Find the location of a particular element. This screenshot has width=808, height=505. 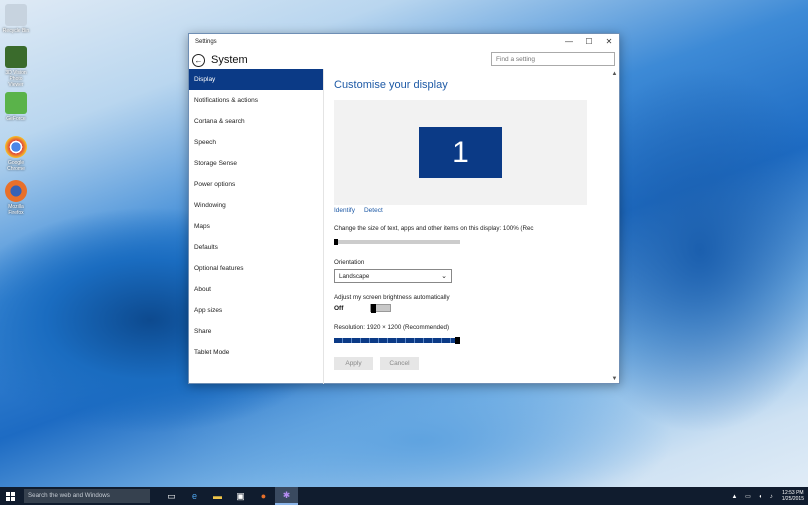

sidebar-item-optional-features: Optional features is located at coordinates (256, 268).